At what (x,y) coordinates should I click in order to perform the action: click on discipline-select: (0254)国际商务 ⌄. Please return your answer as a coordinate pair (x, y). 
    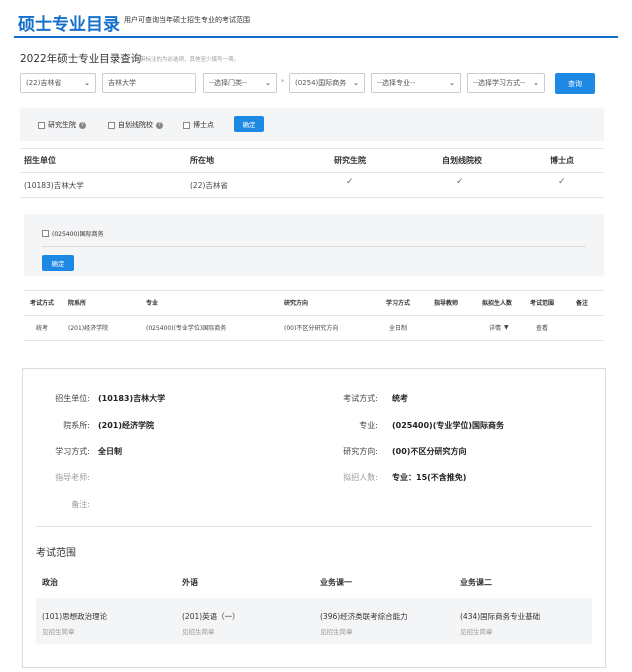
    Looking at the image, I should click on (327, 83).